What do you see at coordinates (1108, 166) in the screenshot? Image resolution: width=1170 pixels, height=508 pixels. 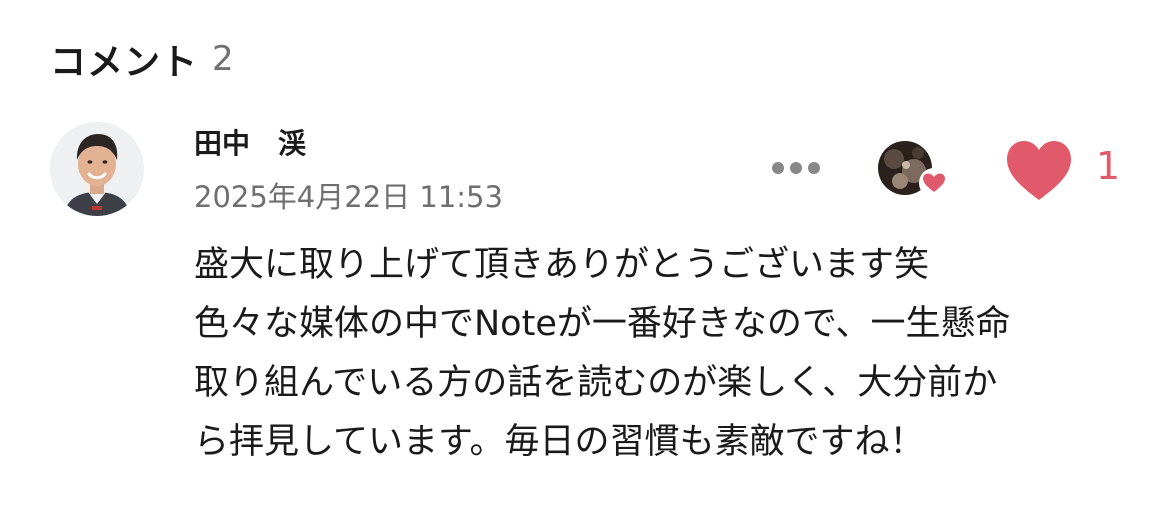 I see `like-count: 1` at bounding box center [1108, 166].